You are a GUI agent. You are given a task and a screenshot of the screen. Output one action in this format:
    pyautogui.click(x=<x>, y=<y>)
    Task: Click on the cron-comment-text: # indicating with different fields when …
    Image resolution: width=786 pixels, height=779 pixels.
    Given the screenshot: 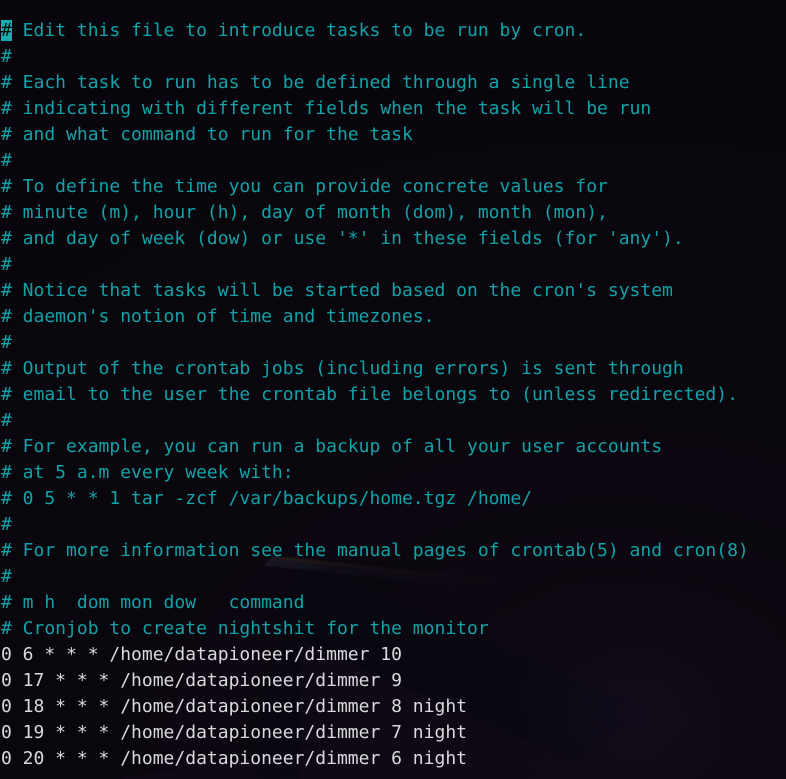 What is the action you would take?
    pyautogui.click(x=326, y=108)
    